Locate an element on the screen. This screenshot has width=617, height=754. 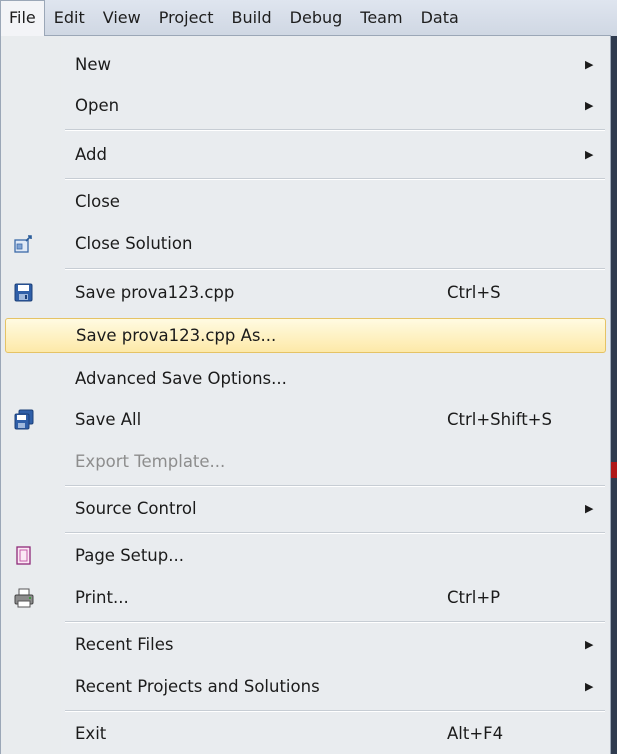
menu-build: Build is located at coordinates (251, 18).